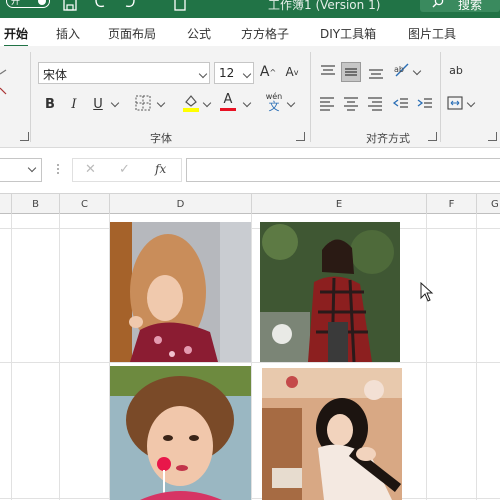 The width and height of the screenshot is (500, 500). I want to click on search-icon, so click(438, 4).